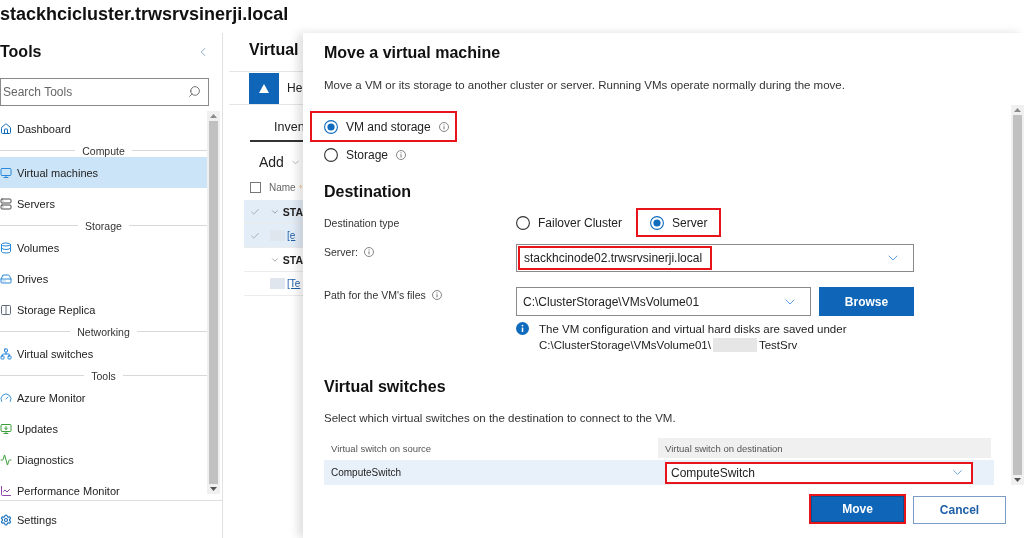 The image size is (1024, 538). What do you see at coordinates (274, 50) in the screenshot?
I see `panel-title: Virtual` at bounding box center [274, 50].